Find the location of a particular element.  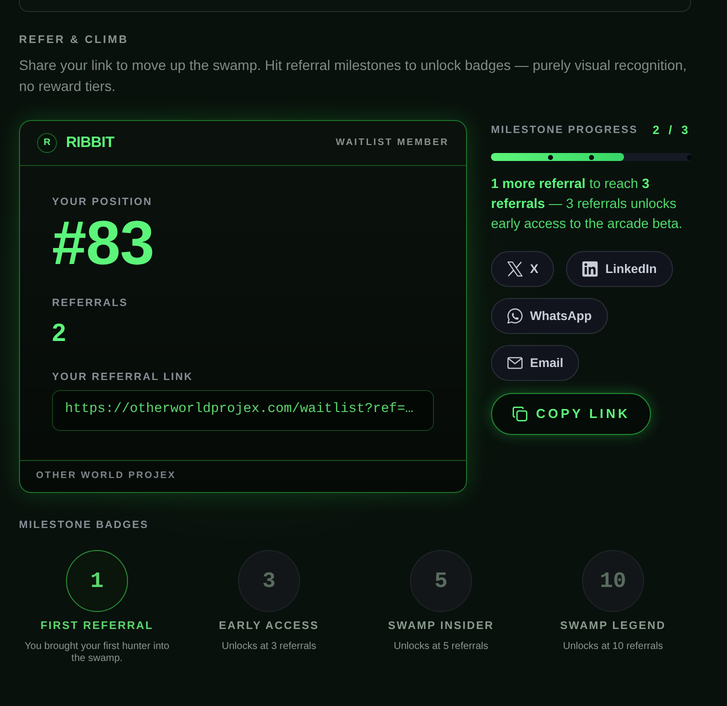

brand-name: RIBBIT is located at coordinates (90, 142).